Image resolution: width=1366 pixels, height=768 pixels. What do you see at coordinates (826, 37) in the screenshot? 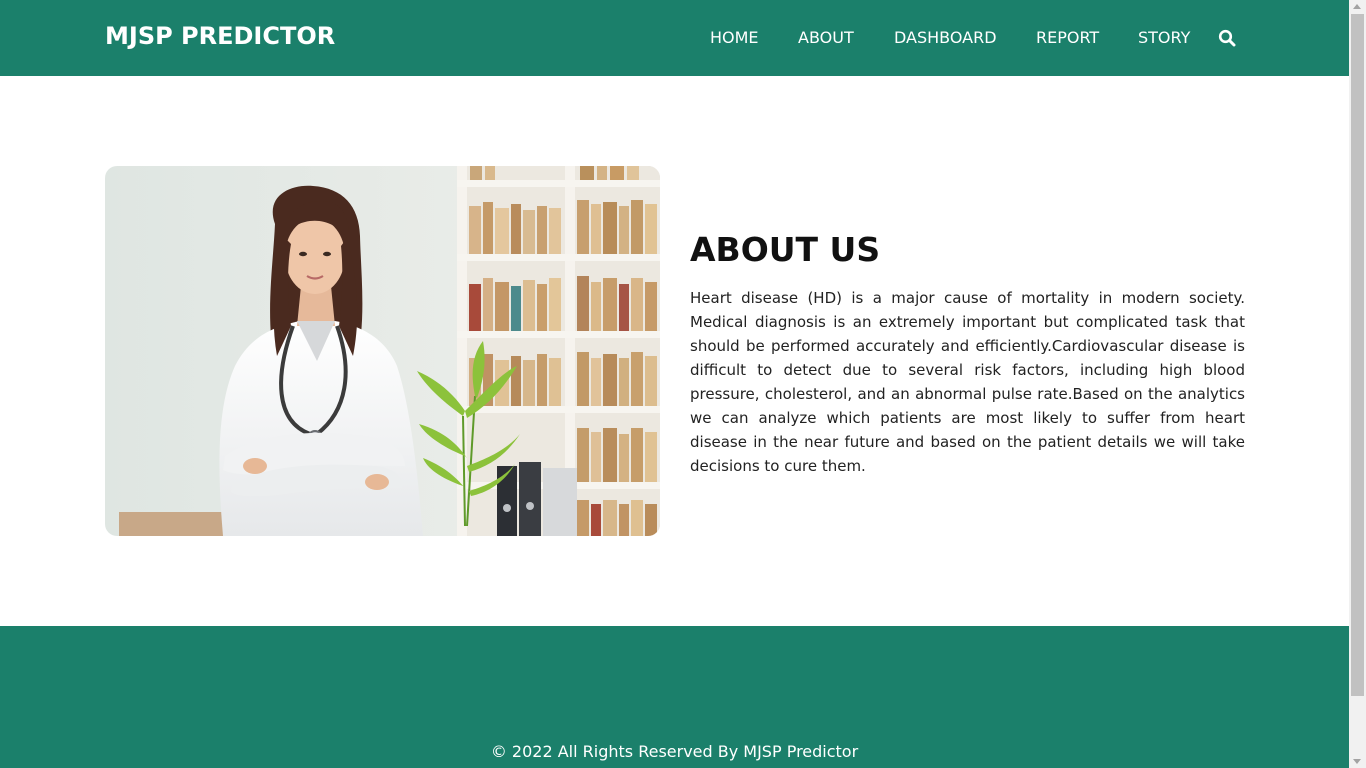
I see `nav-about: ABOUT` at bounding box center [826, 37].